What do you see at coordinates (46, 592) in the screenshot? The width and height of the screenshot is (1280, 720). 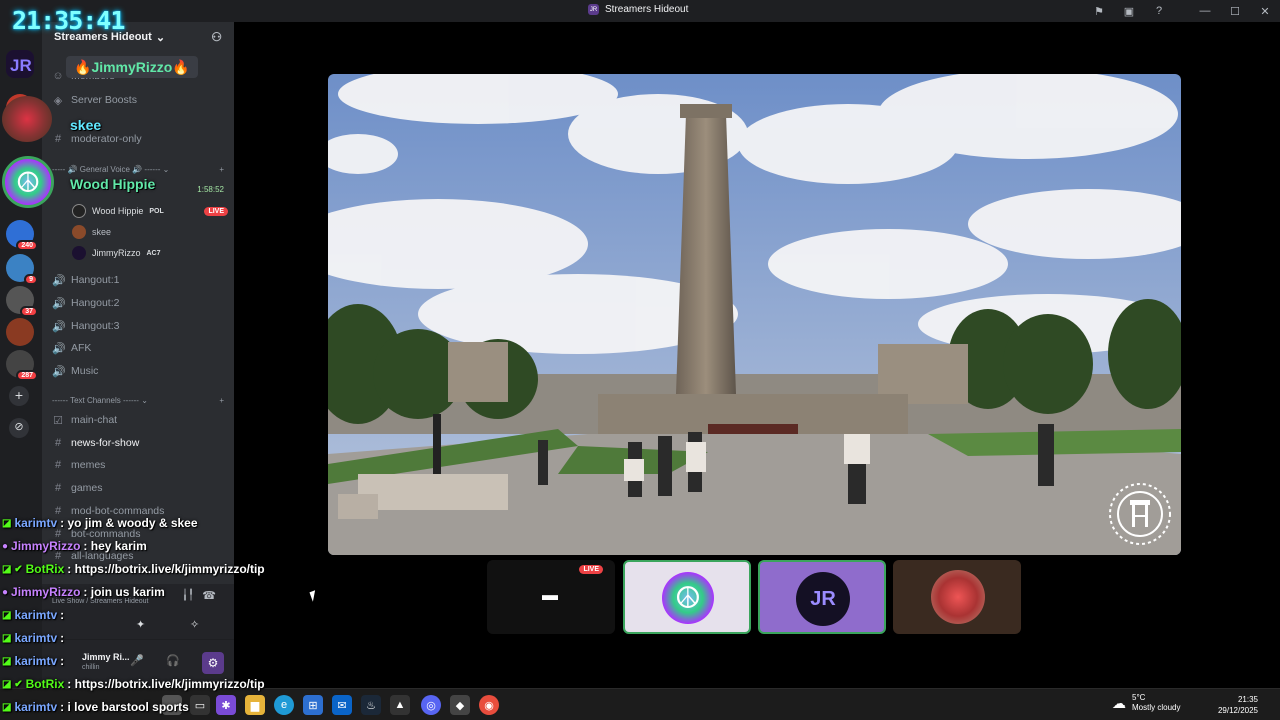 I see `chat-user: JimmyRizzo` at bounding box center [46, 592].